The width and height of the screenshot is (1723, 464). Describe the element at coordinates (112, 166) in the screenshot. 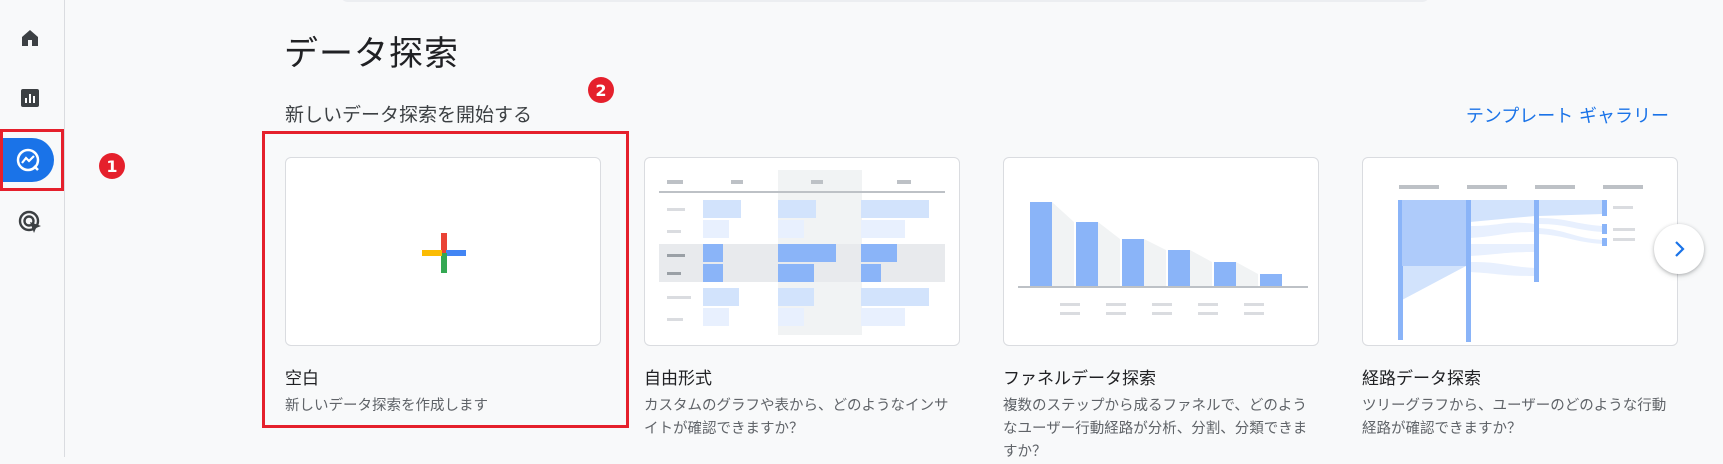

I see `annotation-badge-1: 1` at that location.